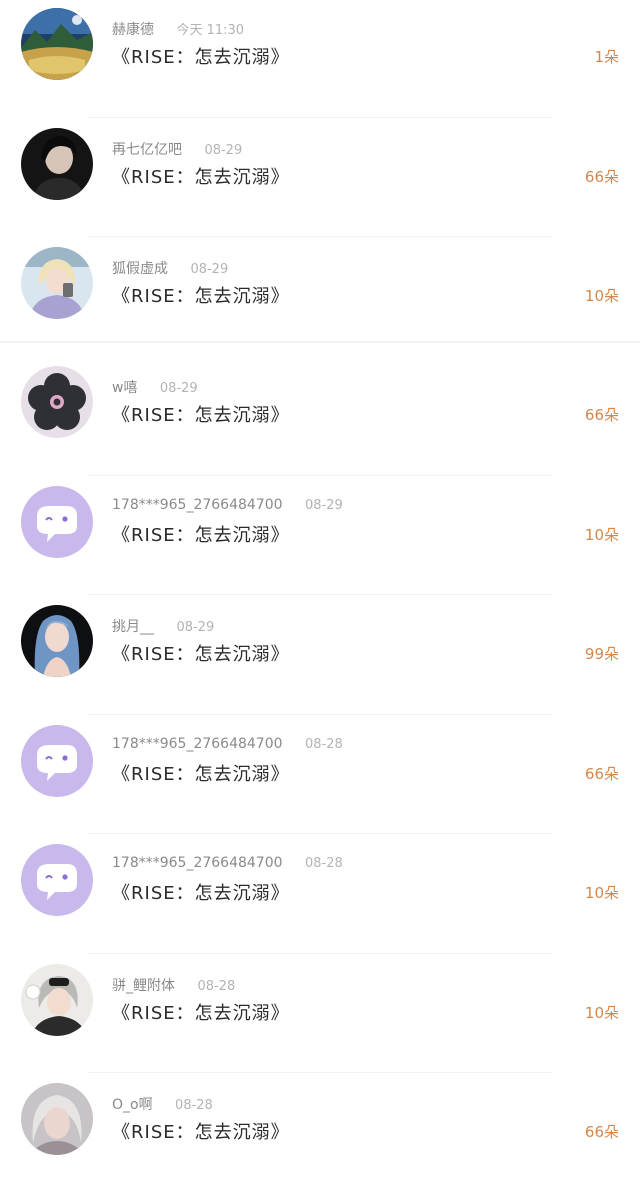 The height and width of the screenshot is (1195, 640). What do you see at coordinates (133, 30) in the screenshot?
I see `user-name: 赫康德` at bounding box center [133, 30].